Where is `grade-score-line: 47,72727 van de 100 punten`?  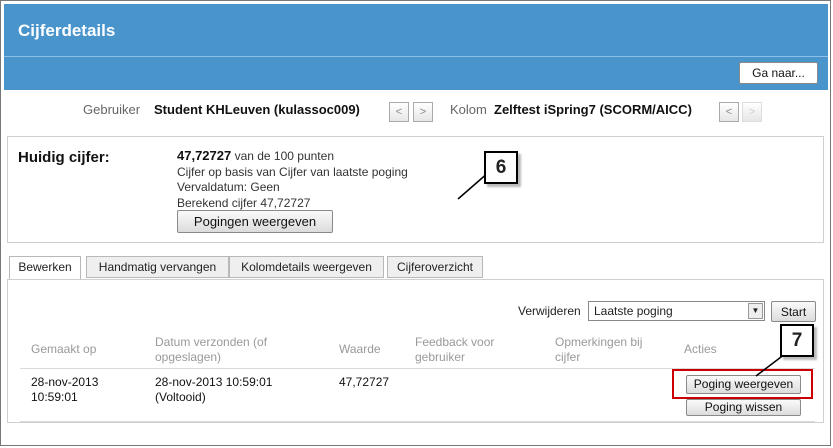
grade-score-line: 47,72727 van de 100 punten is located at coordinates (255, 155).